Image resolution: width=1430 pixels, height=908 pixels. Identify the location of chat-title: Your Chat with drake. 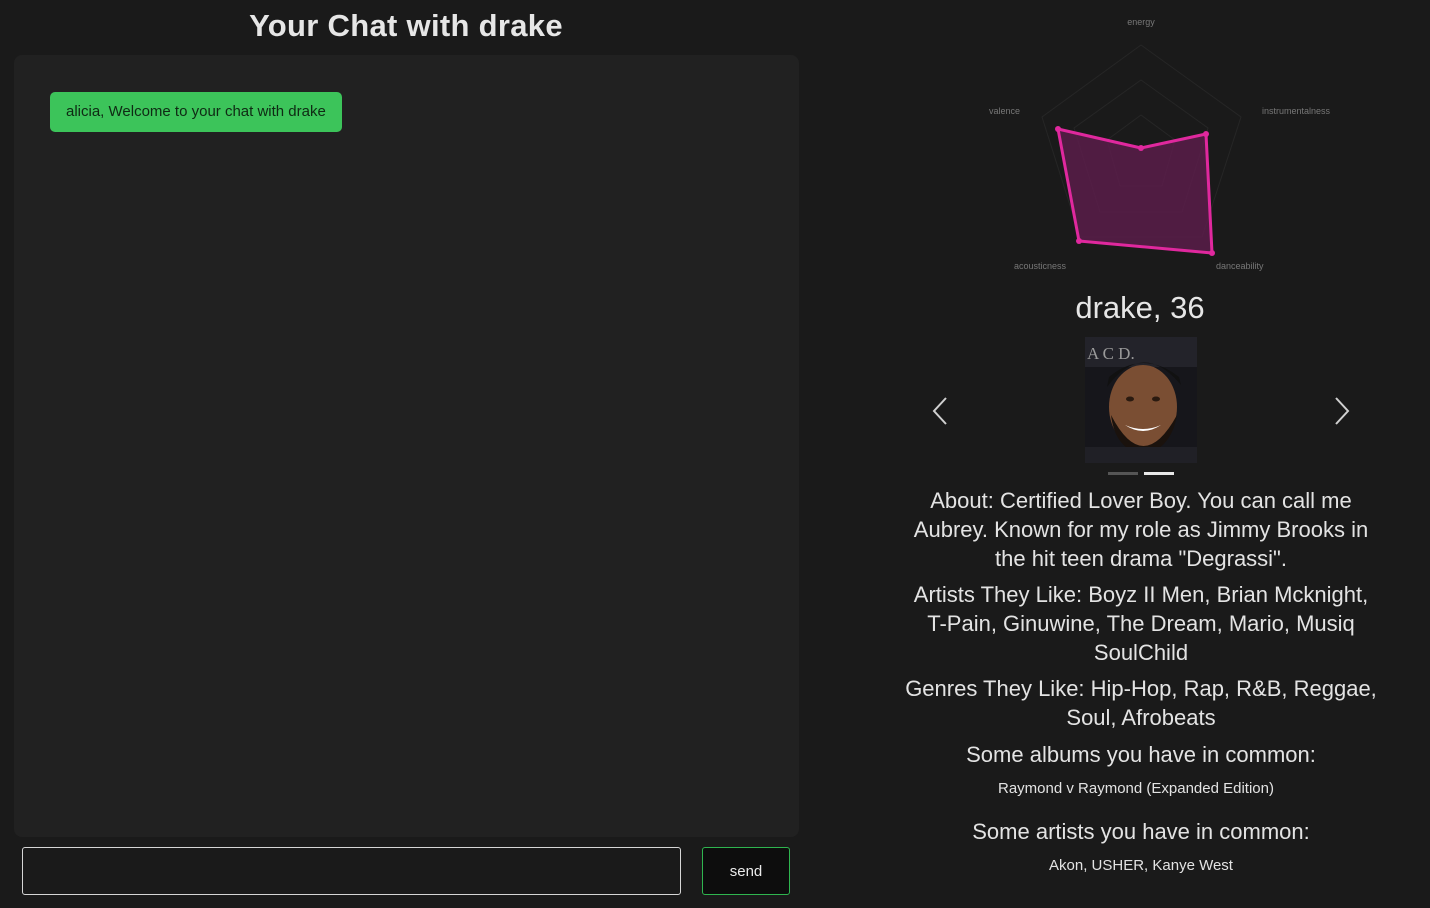
(406, 25).